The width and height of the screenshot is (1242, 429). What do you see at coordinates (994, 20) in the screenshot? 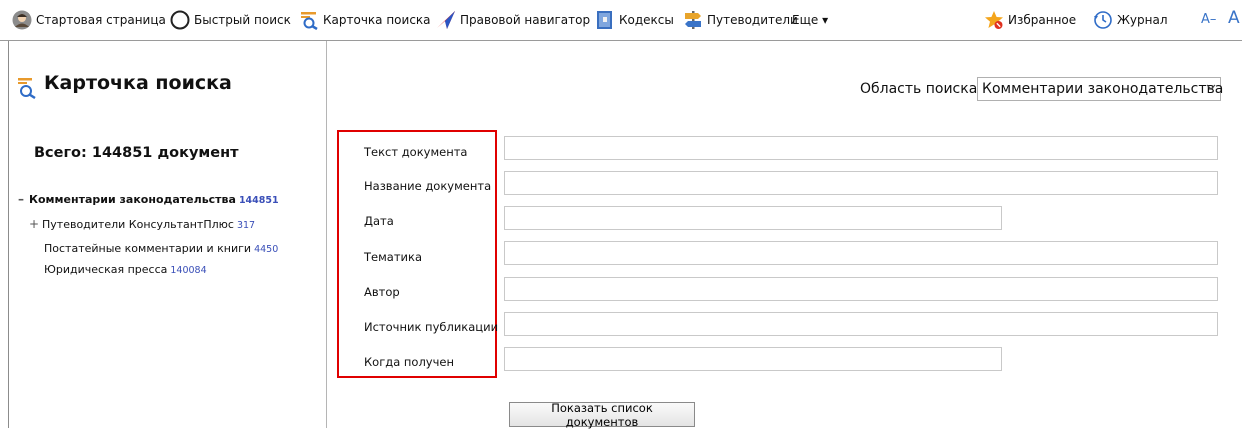
I see `star-icon` at bounding box center [994, 20].